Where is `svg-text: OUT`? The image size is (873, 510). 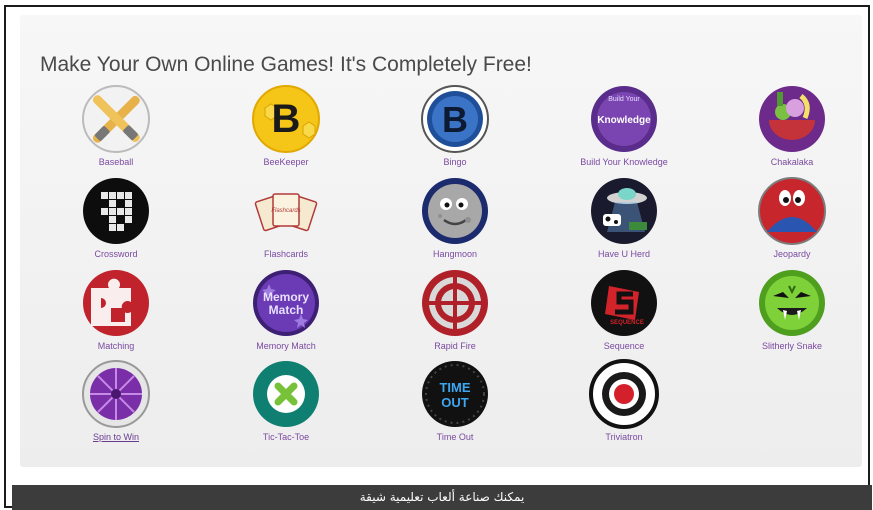 svg-text: OUT is located at coordinates (455, 402).